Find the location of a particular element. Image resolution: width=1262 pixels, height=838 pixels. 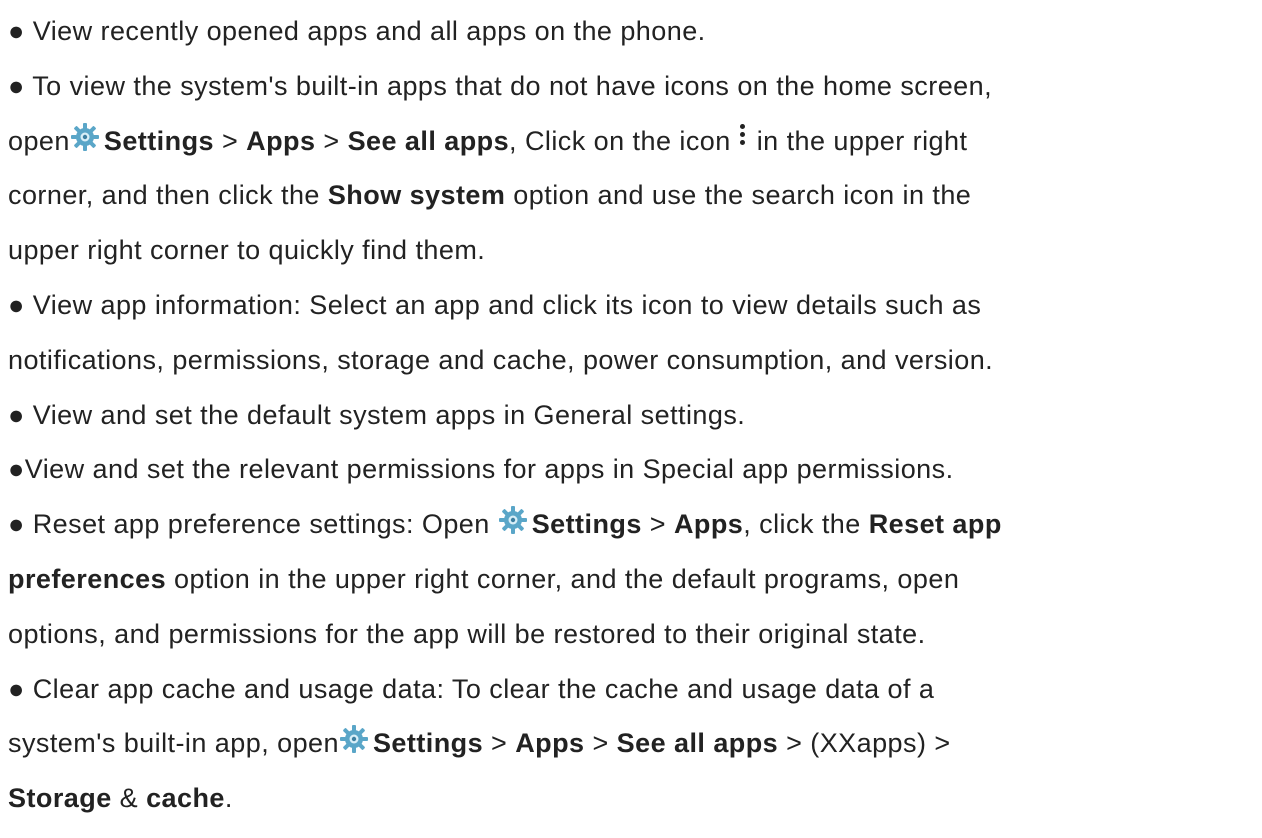

bold-text: cache is located at coordinates (185, 798).